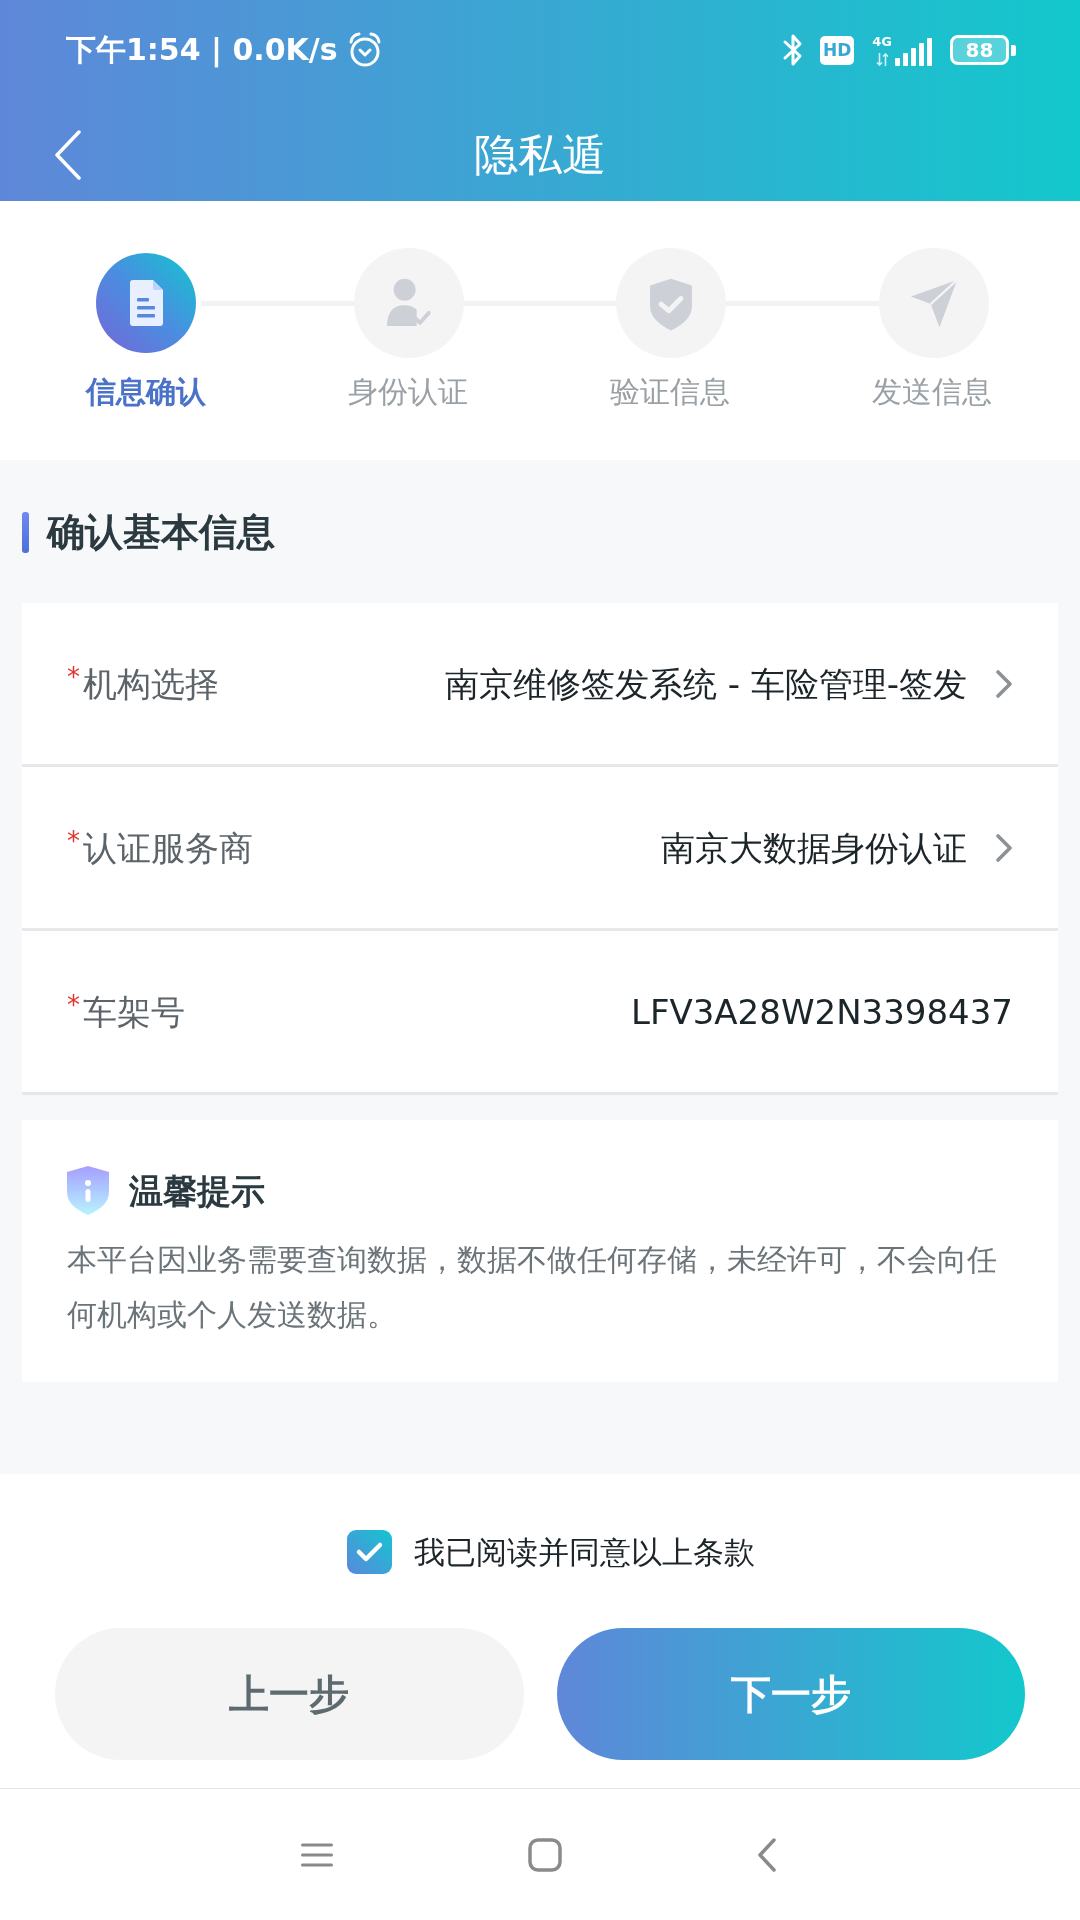 The height and width of the screenshot is (1920, 1080). Describe the element at coordinates (882, 59) in the screenshot. I see `data-arrows-icon` at that location.